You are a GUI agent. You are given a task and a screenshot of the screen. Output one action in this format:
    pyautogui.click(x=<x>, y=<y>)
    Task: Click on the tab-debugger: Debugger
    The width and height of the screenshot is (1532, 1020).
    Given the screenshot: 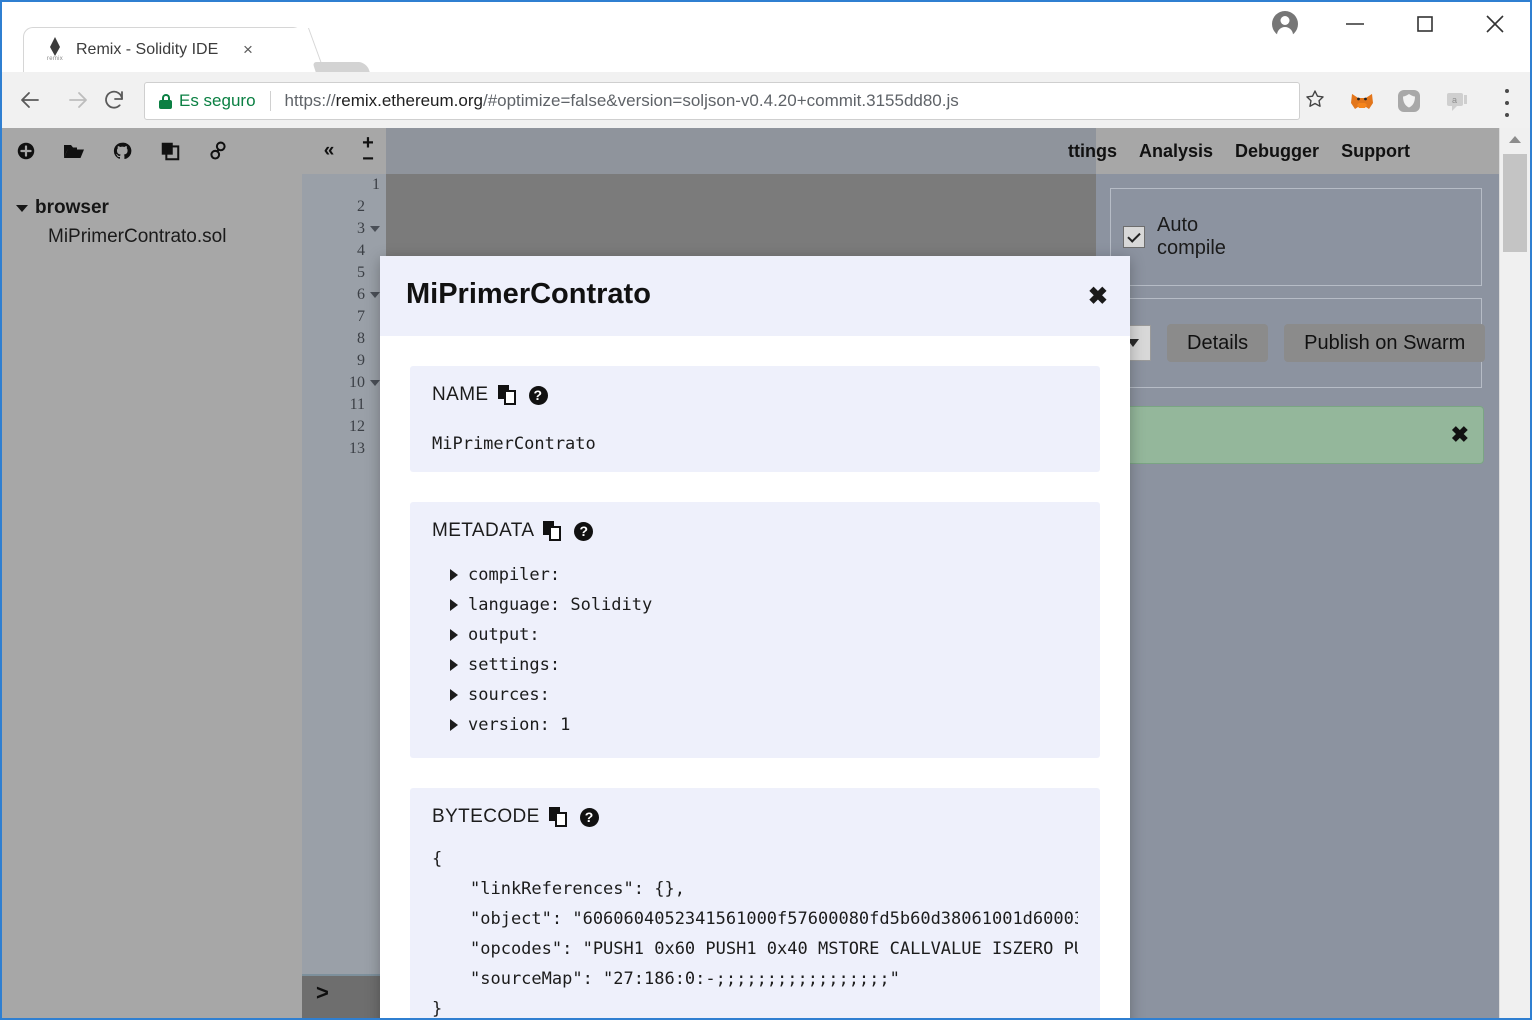 What is the action you would take?
    pyautogui.click(x=1277, y=151)
    